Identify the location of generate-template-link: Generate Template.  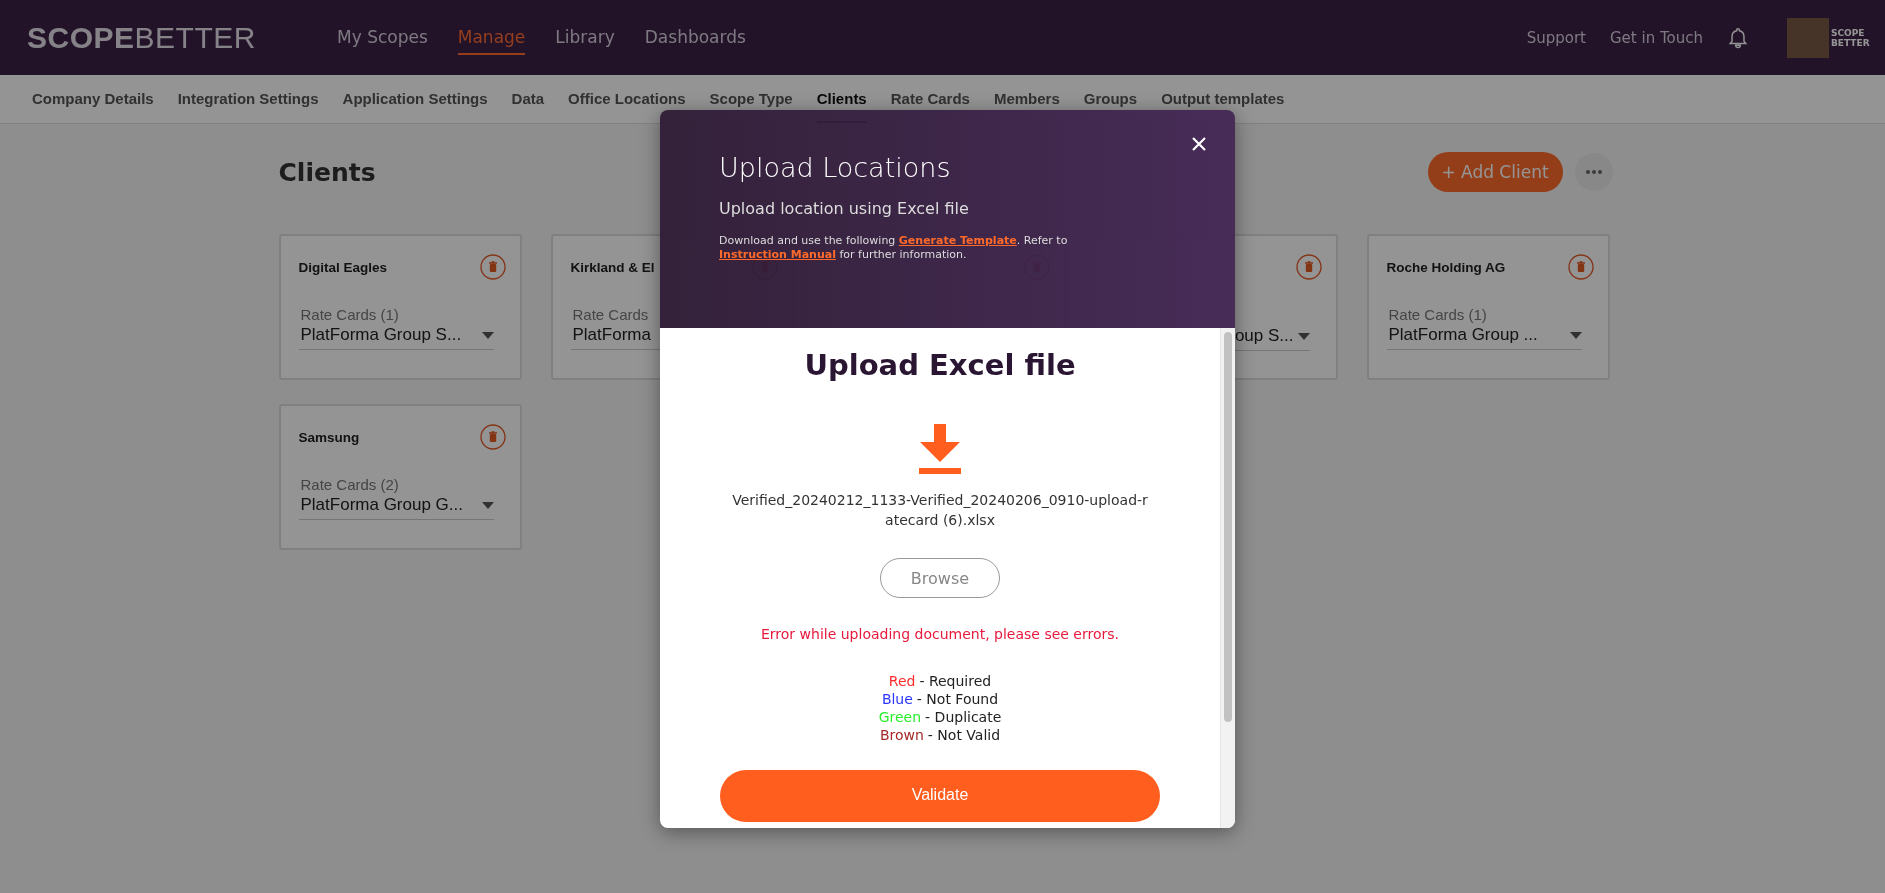
(957, 240).